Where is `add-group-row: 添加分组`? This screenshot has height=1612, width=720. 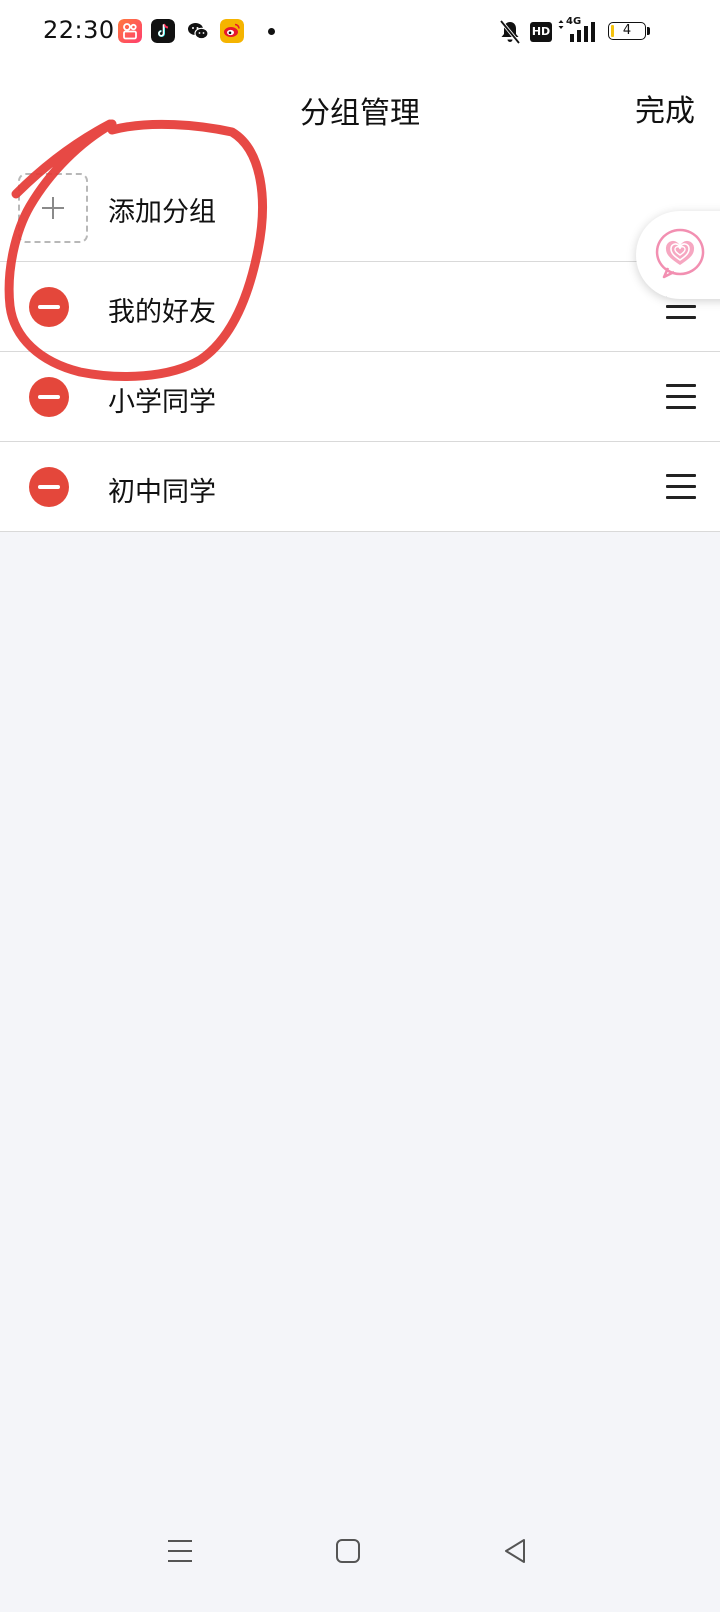 add-group-row: 添加分组 is located at coordinates (360, 213).